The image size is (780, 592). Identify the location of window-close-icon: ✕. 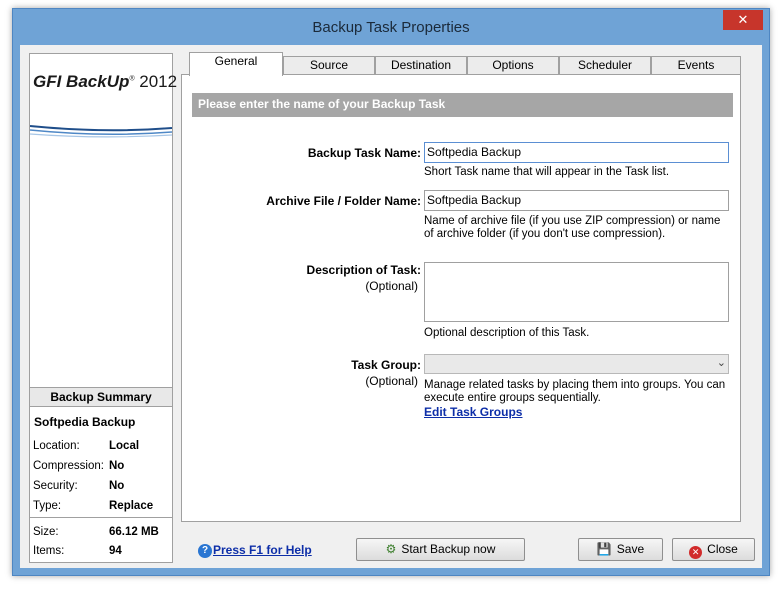
(743, 20).